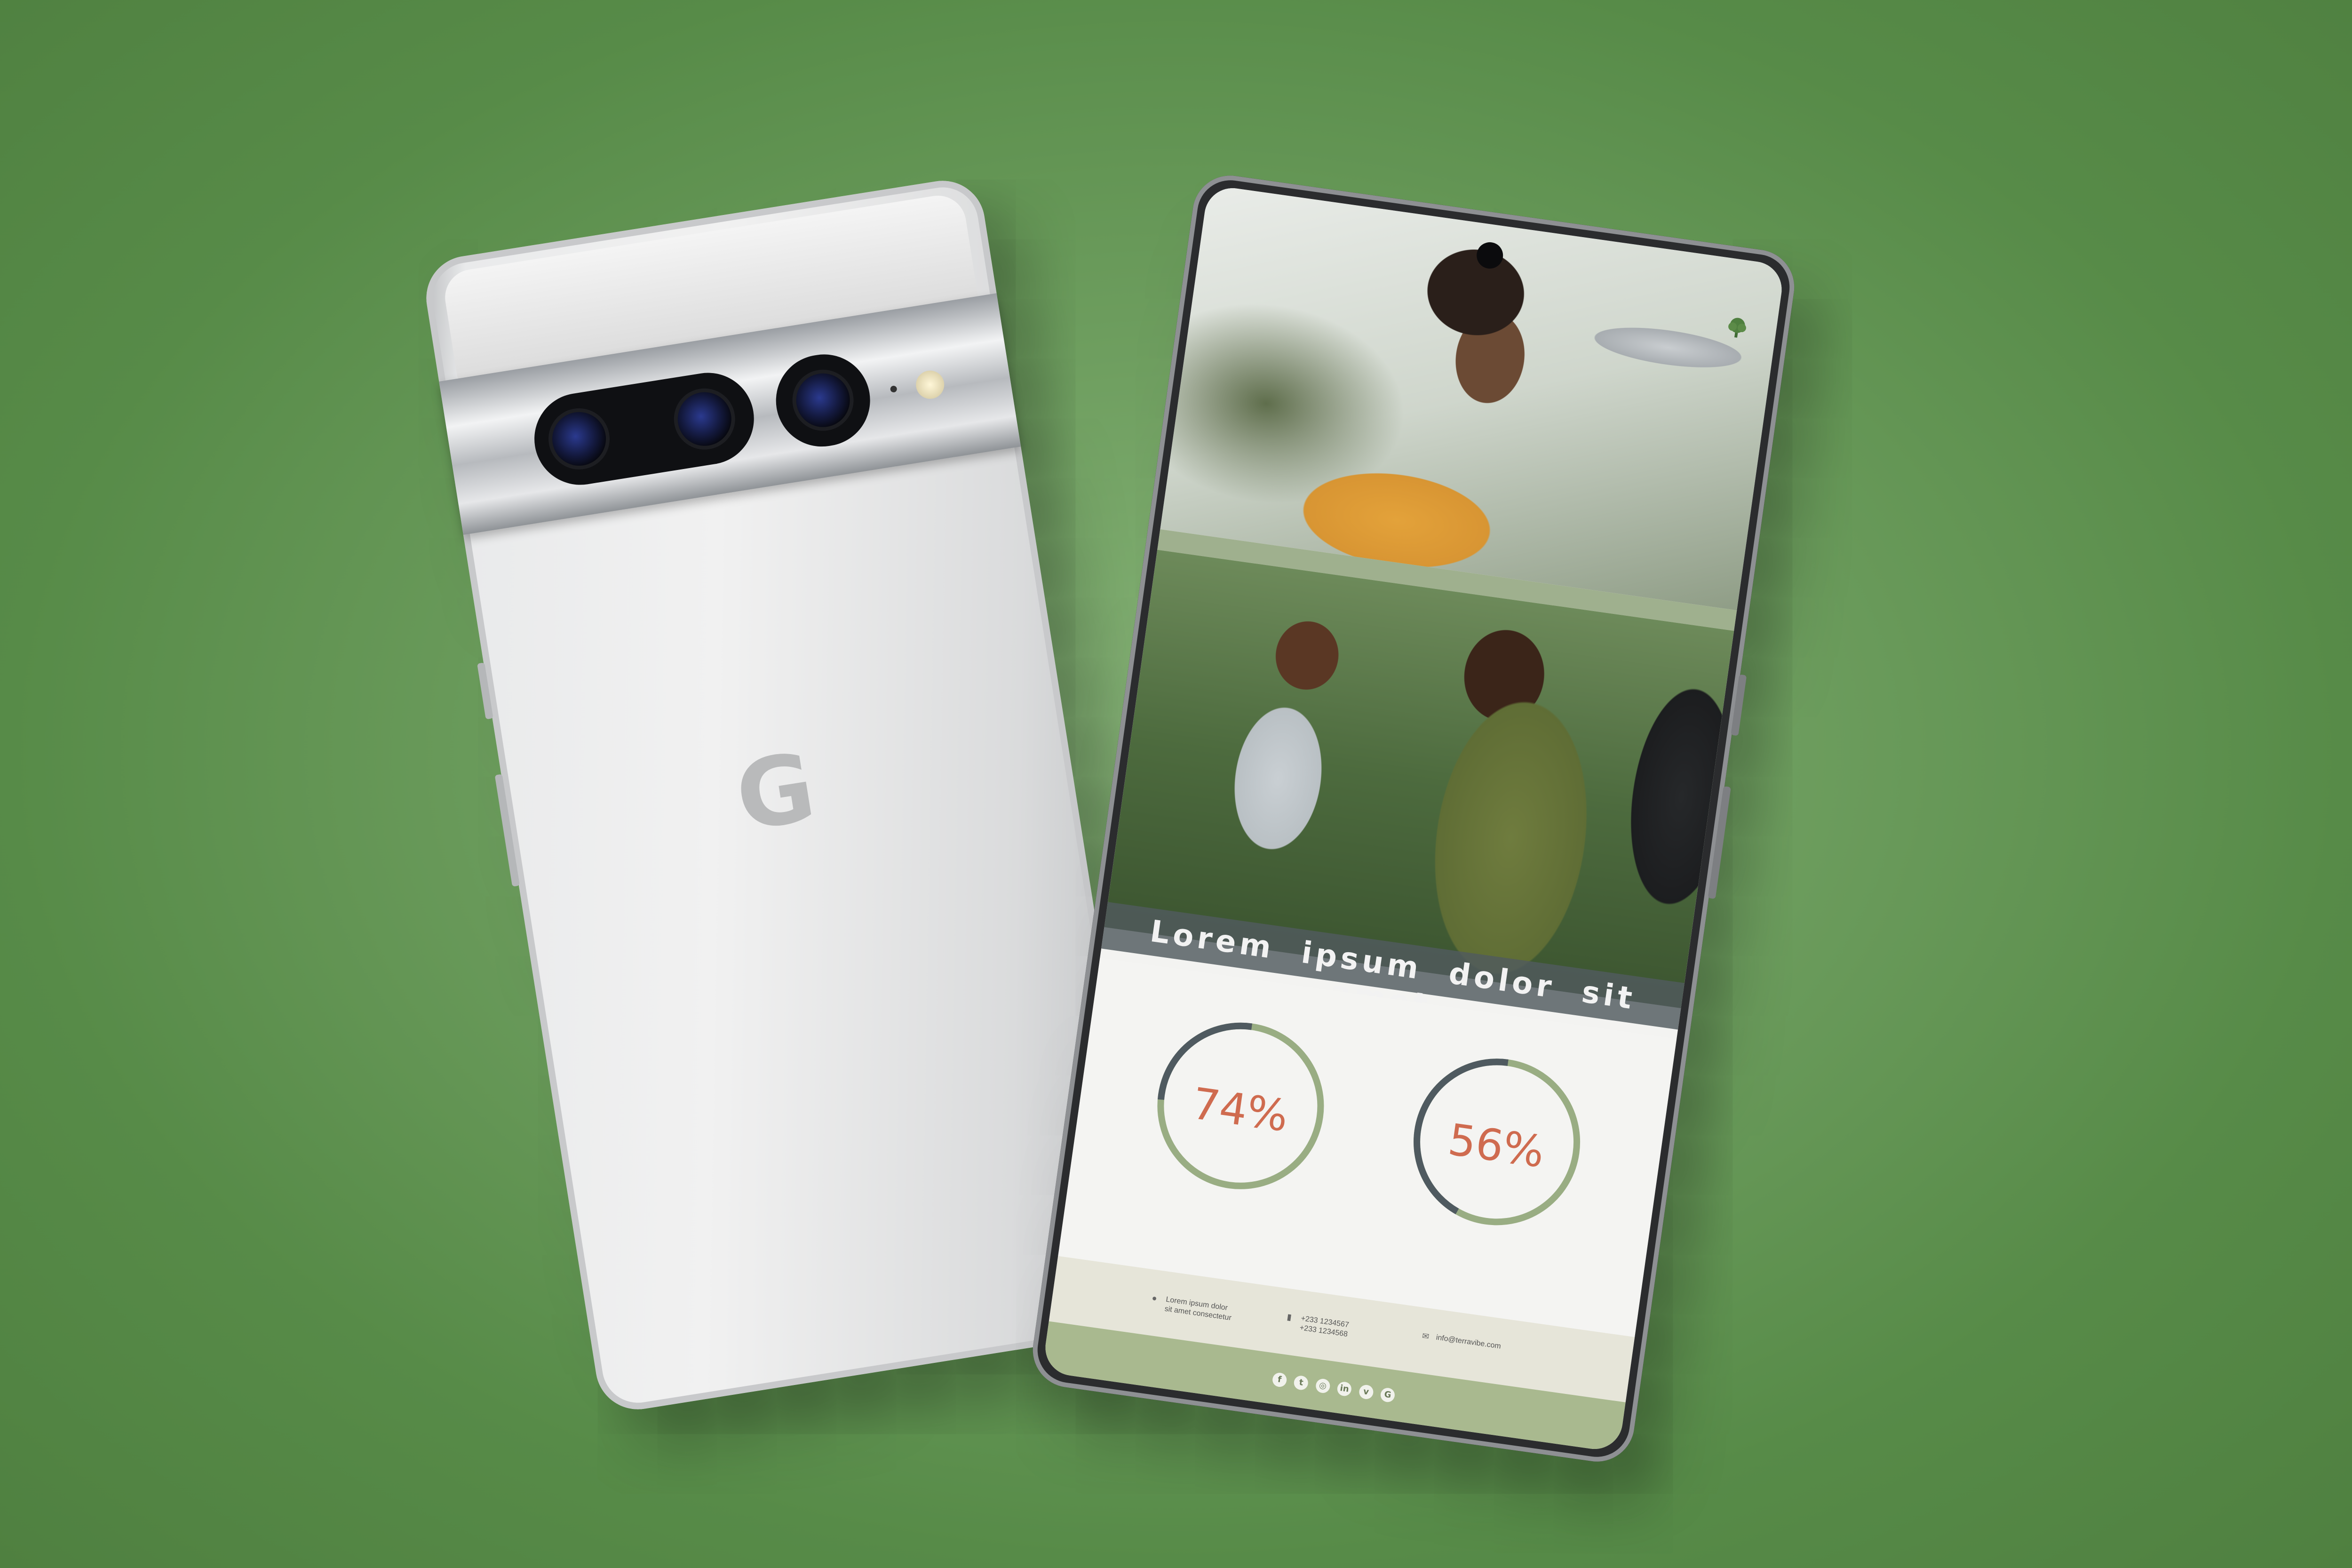 This screenshot has width=2352, height=1568. I want to click on telephoto-module, so click(823, 401).